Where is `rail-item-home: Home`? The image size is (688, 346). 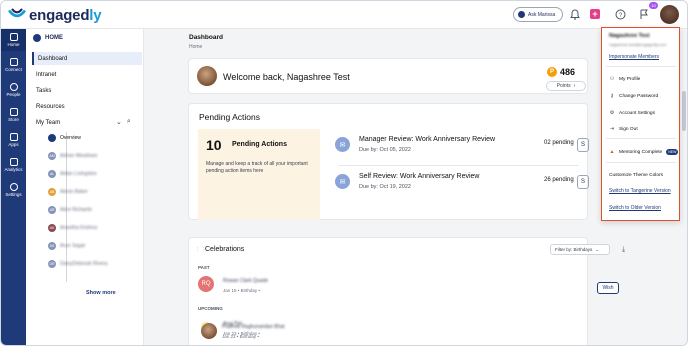
rail-item-home: Home is located at coordinates (13, 40).